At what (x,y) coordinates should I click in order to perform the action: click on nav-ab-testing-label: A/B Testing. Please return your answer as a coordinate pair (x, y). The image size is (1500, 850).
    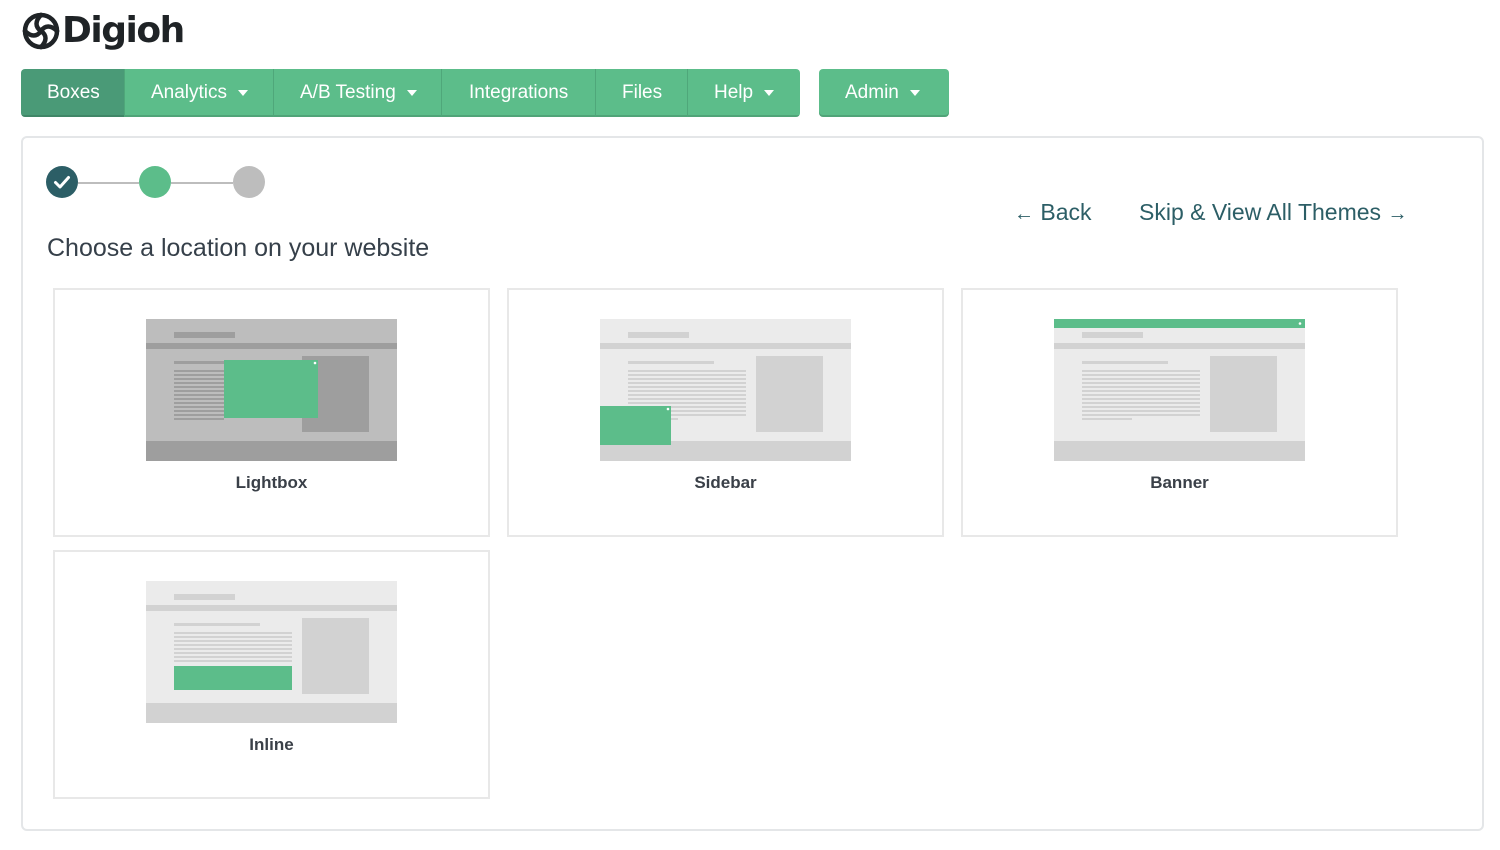
    Looking at the image, I should click on (348, 92).